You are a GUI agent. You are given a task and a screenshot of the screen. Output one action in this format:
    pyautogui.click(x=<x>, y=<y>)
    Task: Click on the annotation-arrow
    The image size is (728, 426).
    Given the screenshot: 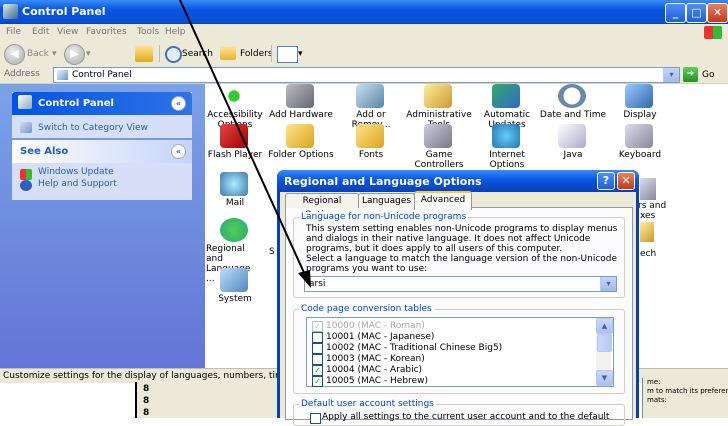 What is the action you would take?
    pyautogui.click(x=245, y=144)
    